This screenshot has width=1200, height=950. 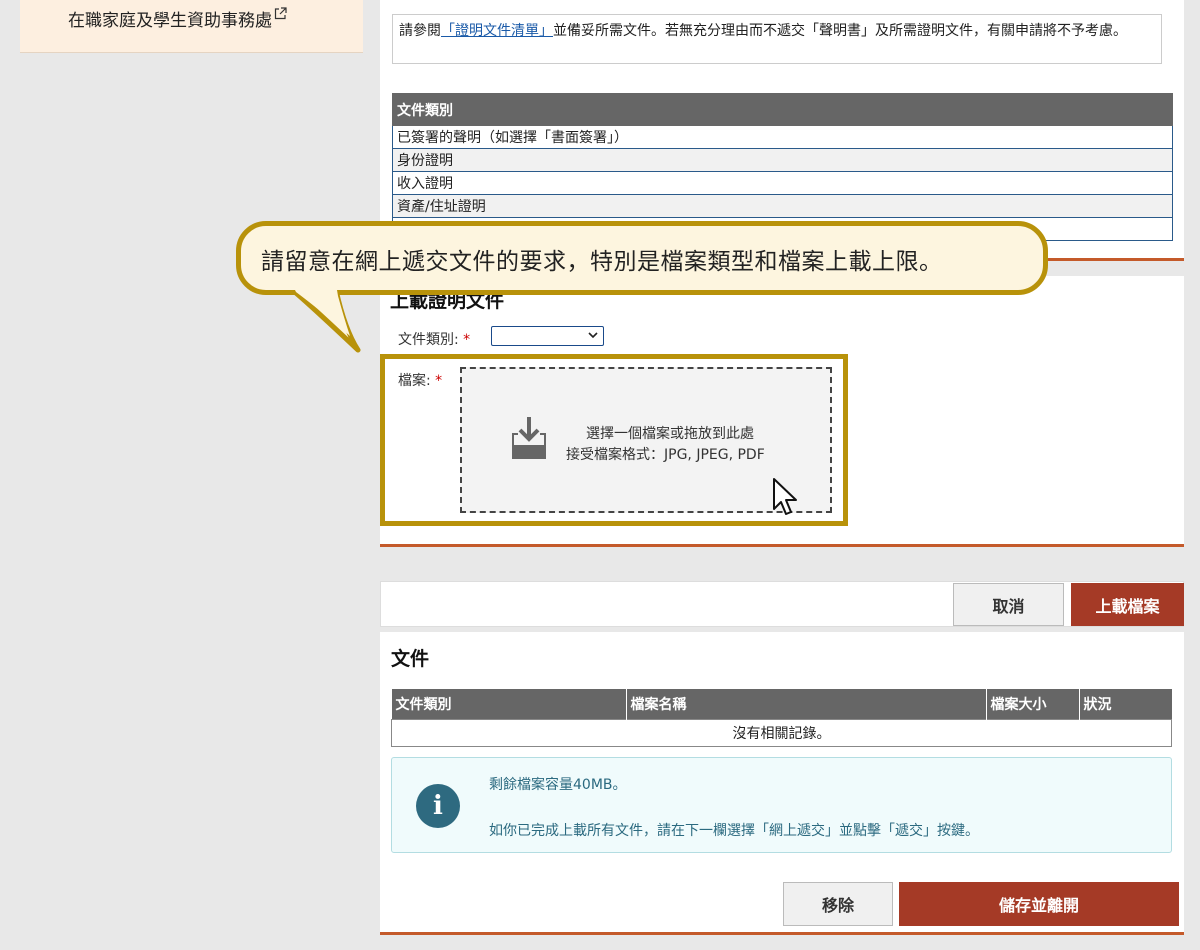 I want to click on column-header: 檔案大小, so click(x=1033, y=704).